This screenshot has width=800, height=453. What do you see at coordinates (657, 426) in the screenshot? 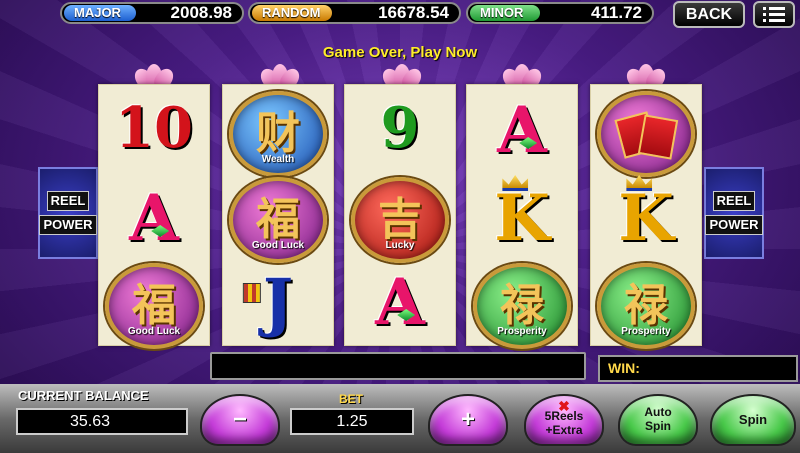
I see `auto-spin-label-line2: Spin` at bounding box center [657, 426].